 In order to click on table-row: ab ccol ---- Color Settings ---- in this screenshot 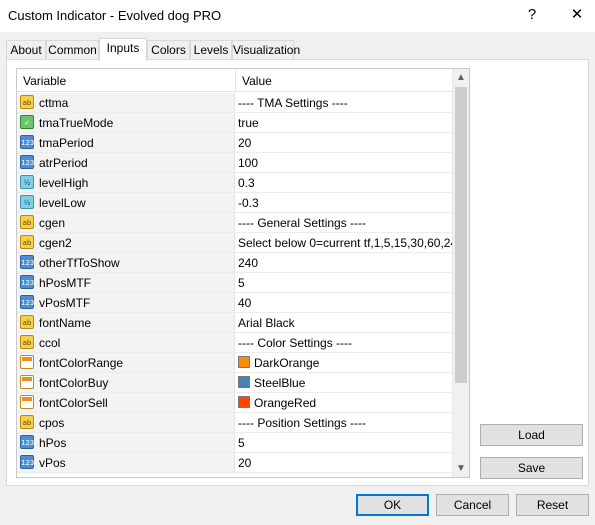, I will do `click(235, 343)`.